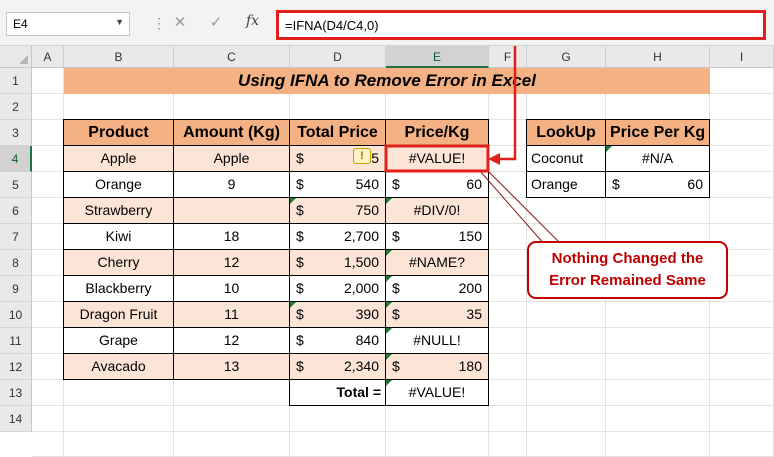 The height and width of the screenshot is (457, 774). What do you see at coordinates (627, 270) in the screenshot?
I see `callout-box: Nothing Changed the Error Remained Same` at bounding box center [627, 270].